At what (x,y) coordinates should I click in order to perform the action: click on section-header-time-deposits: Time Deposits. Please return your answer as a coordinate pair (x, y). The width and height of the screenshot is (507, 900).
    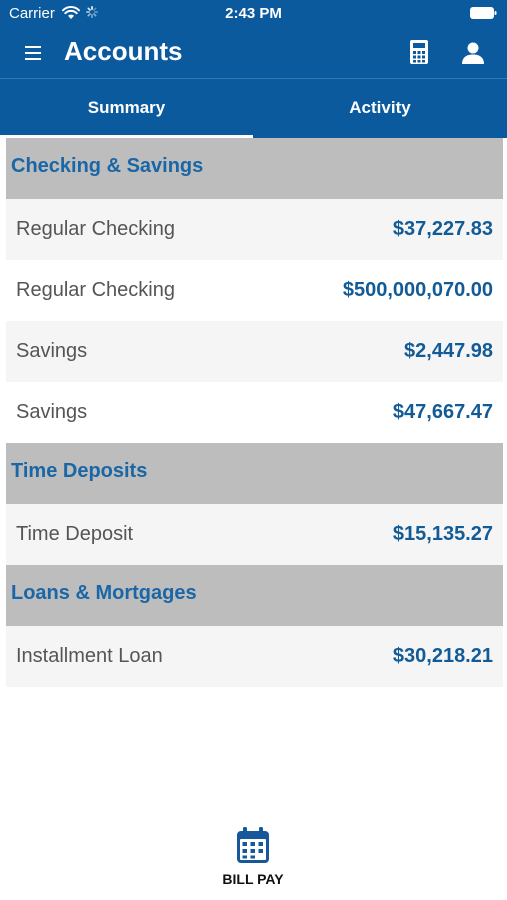
    Looking at the image, I should click on (254, 473).